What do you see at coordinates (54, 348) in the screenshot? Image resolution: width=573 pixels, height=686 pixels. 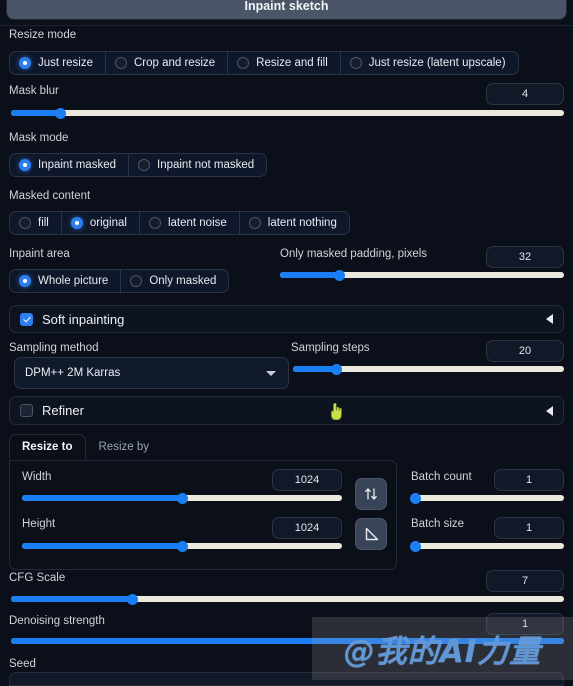 I see `sampling-method-label: Sampling method` at bounding box center [54, 348].